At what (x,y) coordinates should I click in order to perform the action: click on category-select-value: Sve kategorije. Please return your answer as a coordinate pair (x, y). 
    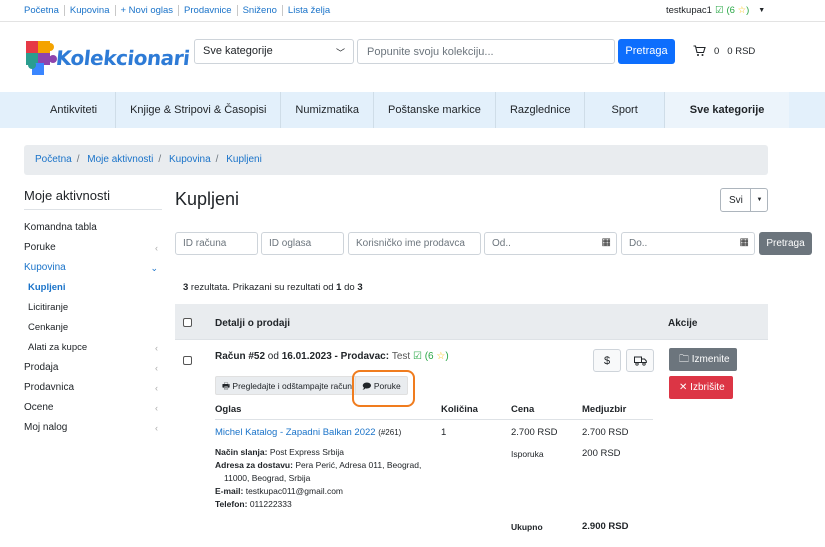
    Looking at the image, I should click on (238, 51).